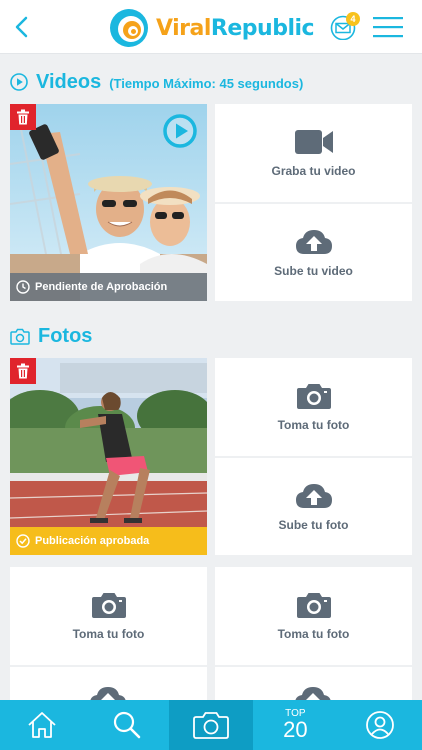 This screenshot has height=750, width=422. What do you see at coordinates (180, 131) in the screenshot?
I see `play-video-icon` at bounding box center [180, 131].